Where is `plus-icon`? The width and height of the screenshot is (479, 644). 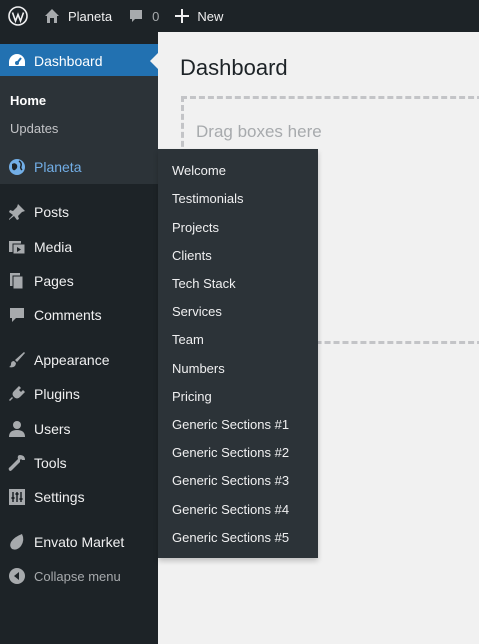
plus-icon is located at coordinates (182, 16).